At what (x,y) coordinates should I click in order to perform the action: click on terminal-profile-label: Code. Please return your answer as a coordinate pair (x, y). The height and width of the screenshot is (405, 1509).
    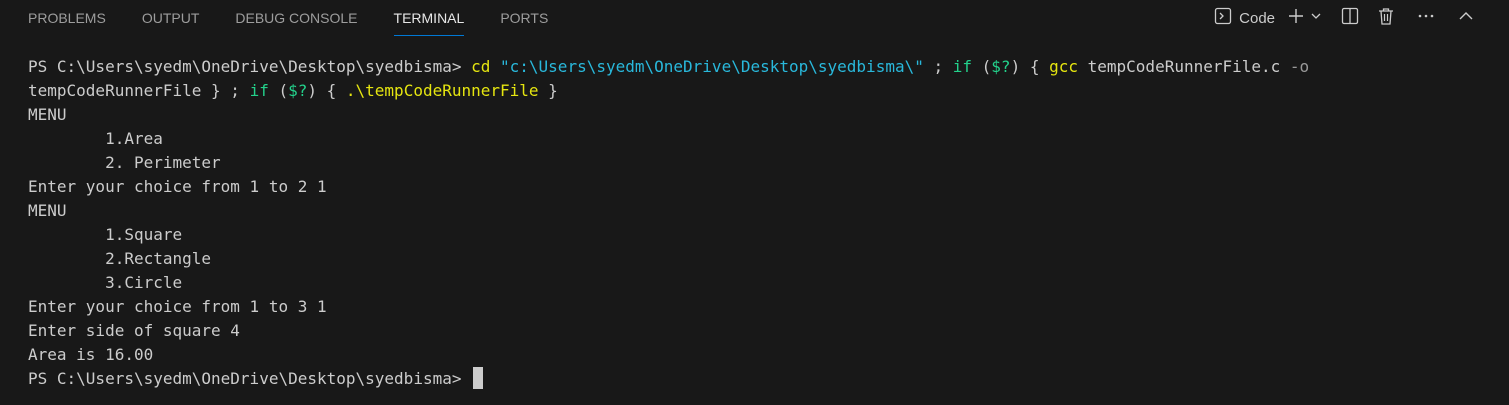
    Looking at the image, I should click on (1257, 18).